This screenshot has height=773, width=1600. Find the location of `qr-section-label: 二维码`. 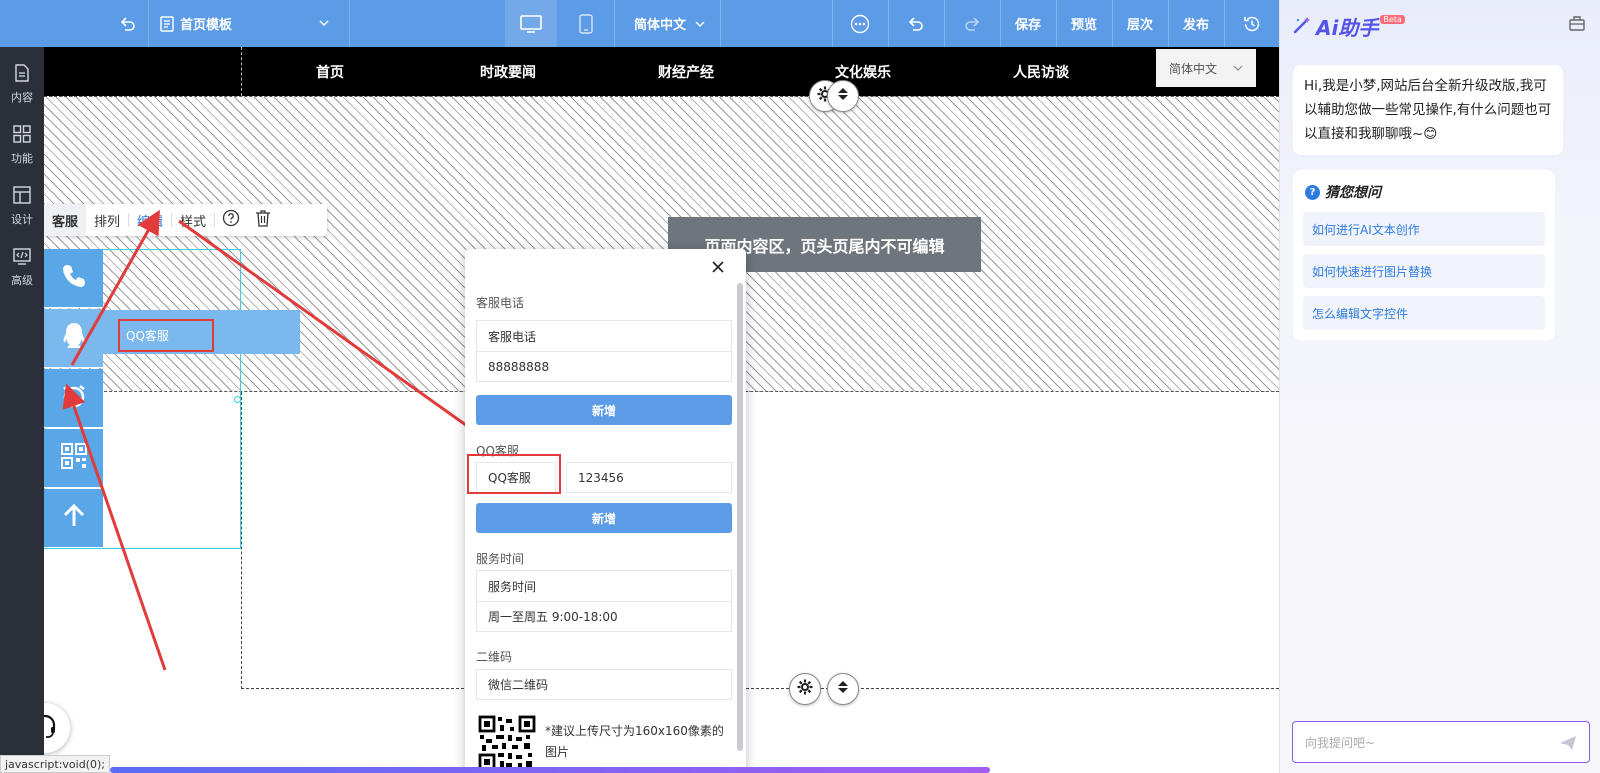

qr-section-label: 二维码 is located at coordinates (494, 657).